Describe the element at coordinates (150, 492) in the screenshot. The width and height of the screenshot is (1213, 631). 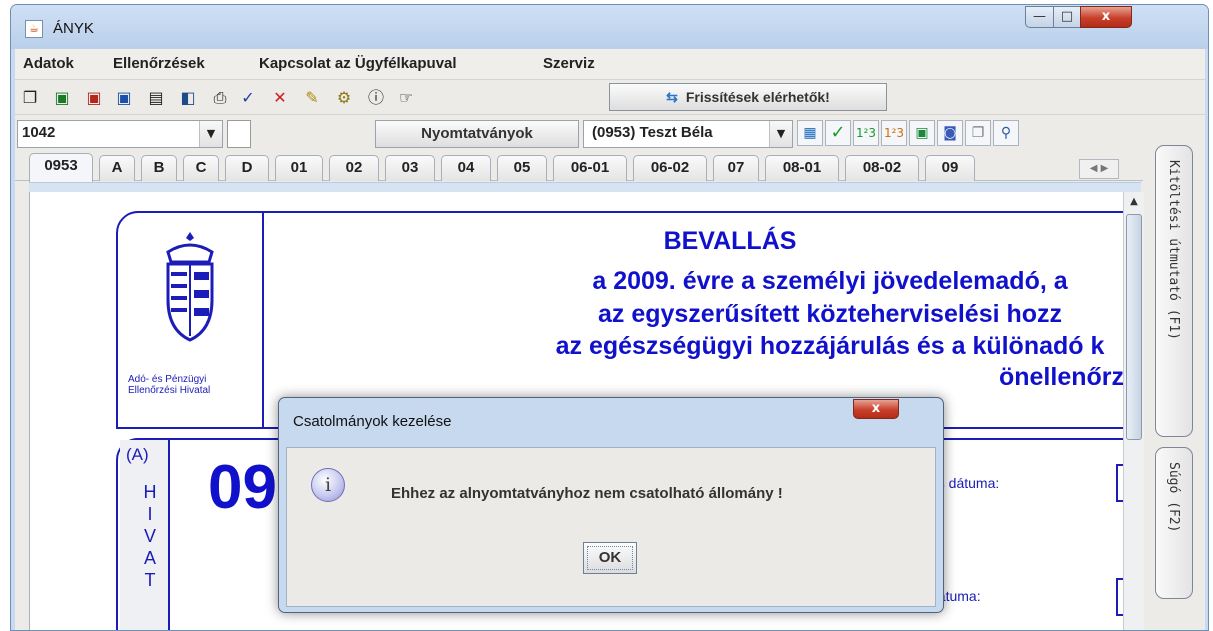
I see `section-vertical-letter: H` at that location.